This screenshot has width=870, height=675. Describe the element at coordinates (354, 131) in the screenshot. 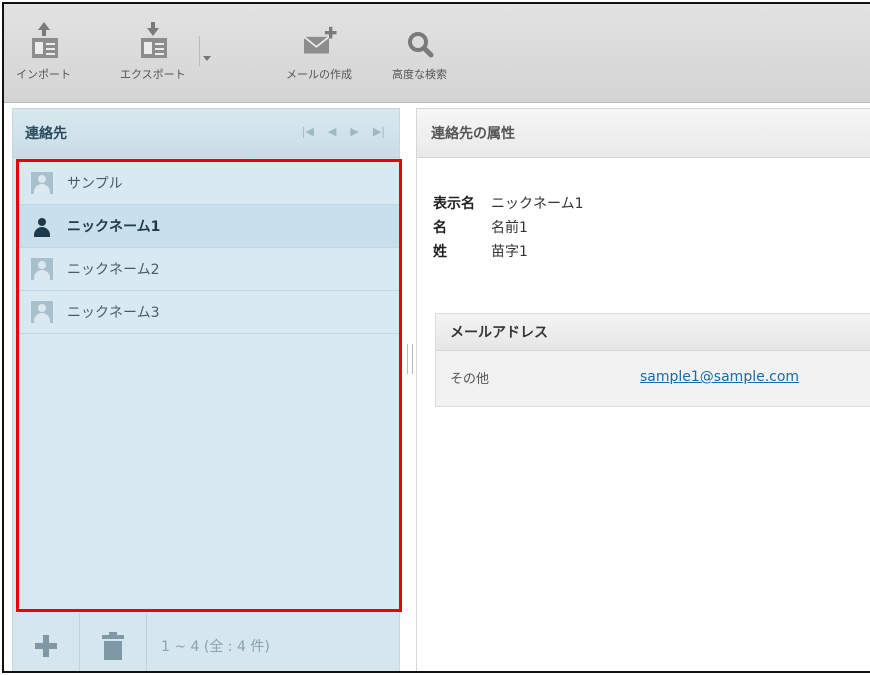

I see `next-page-icon: ▶` at that location.